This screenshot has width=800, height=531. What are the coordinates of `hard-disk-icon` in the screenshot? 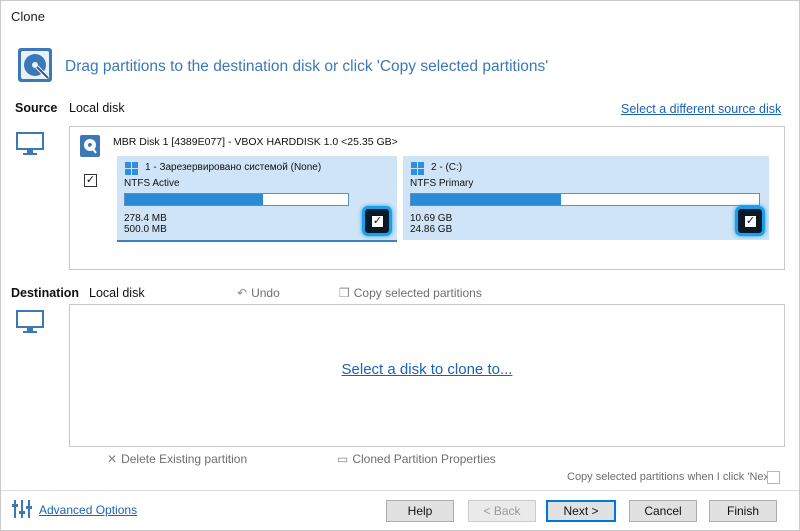 It's located at (90, 146).